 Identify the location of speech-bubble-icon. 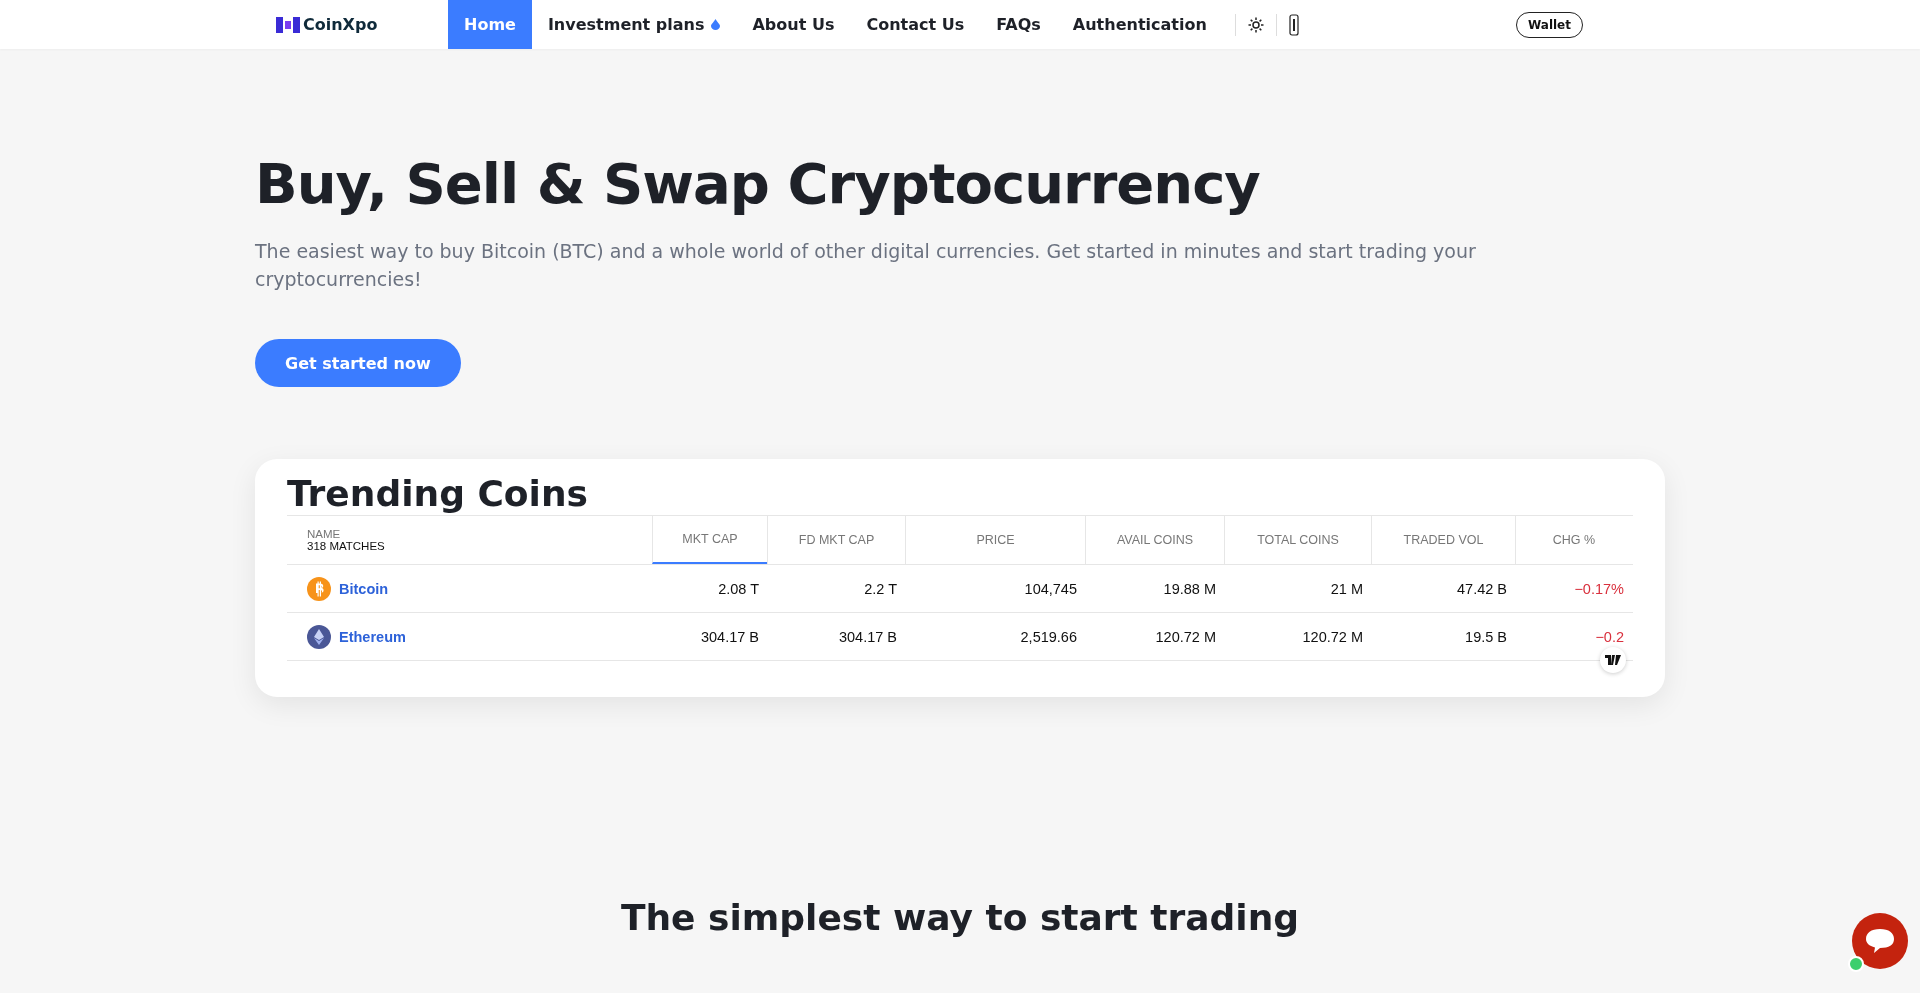
(1880, 941).